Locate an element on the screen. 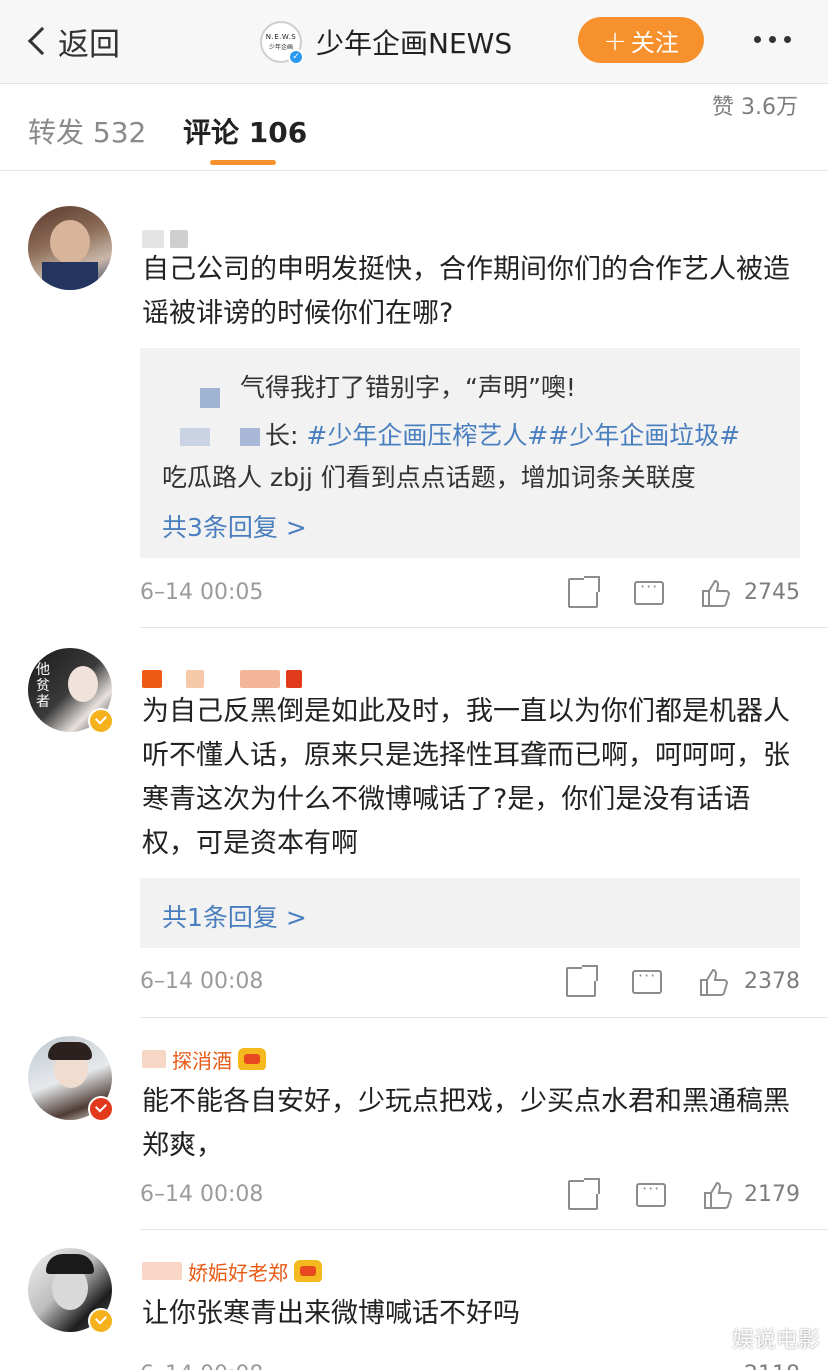  comment-time: 6–14 00:05 is located at coordinates (202, 592).